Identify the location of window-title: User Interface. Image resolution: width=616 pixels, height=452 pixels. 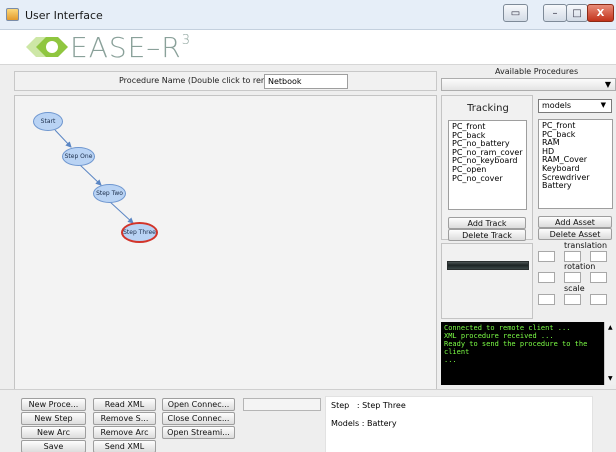
(64, 15).